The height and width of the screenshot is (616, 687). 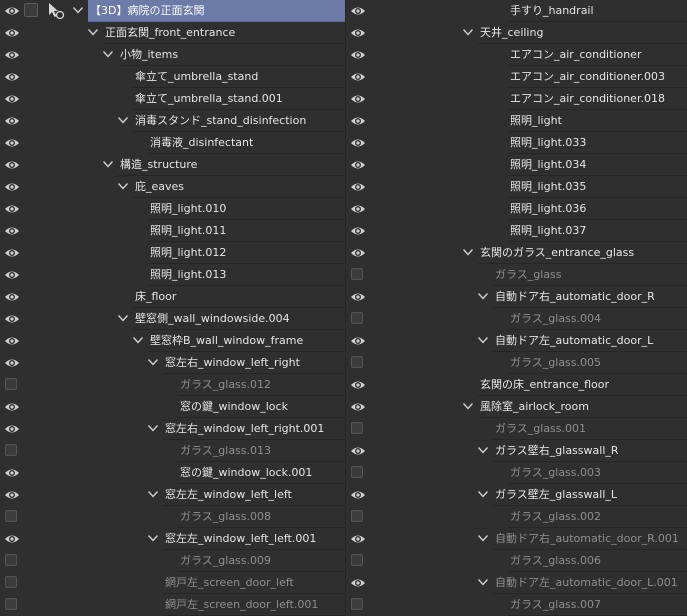 What do you see at coordinates (172, 253) in the screenshot?
I see `layer-row: 照明_light.012` at bounding box center [172, 253].